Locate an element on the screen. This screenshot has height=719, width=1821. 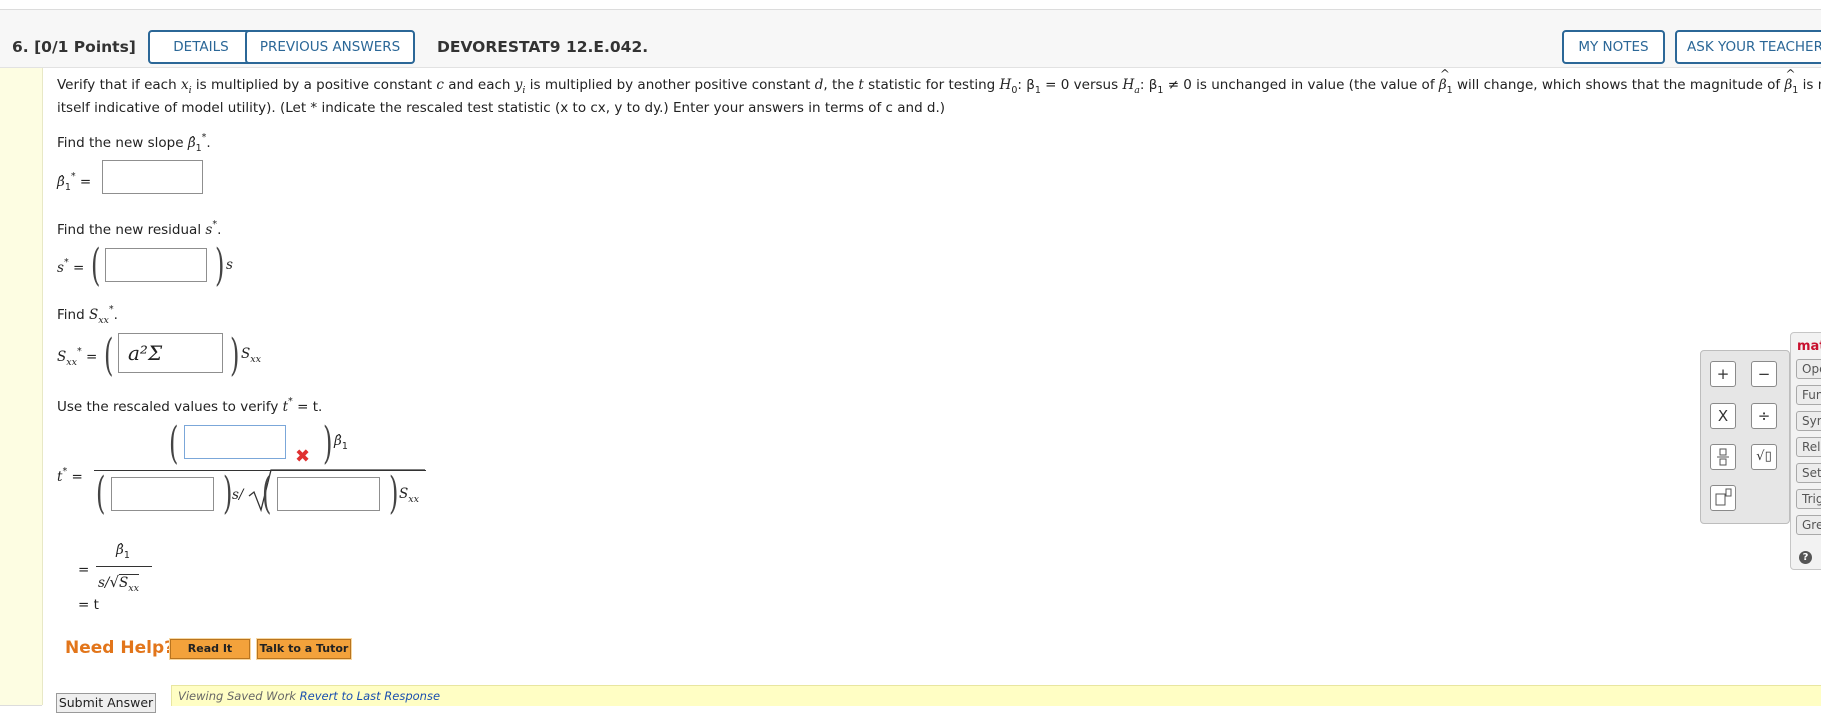
sqrt-answer-input is located at coordinates (328, 494).